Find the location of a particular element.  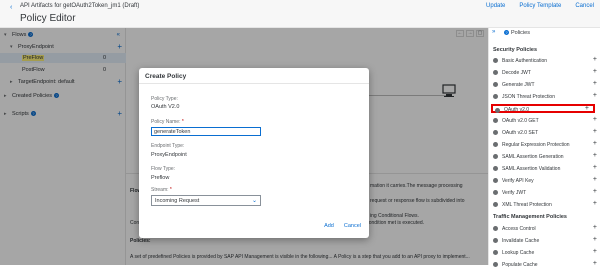

security-policy-item: OAuth v2.0 + is located at coordinates (543, 108).